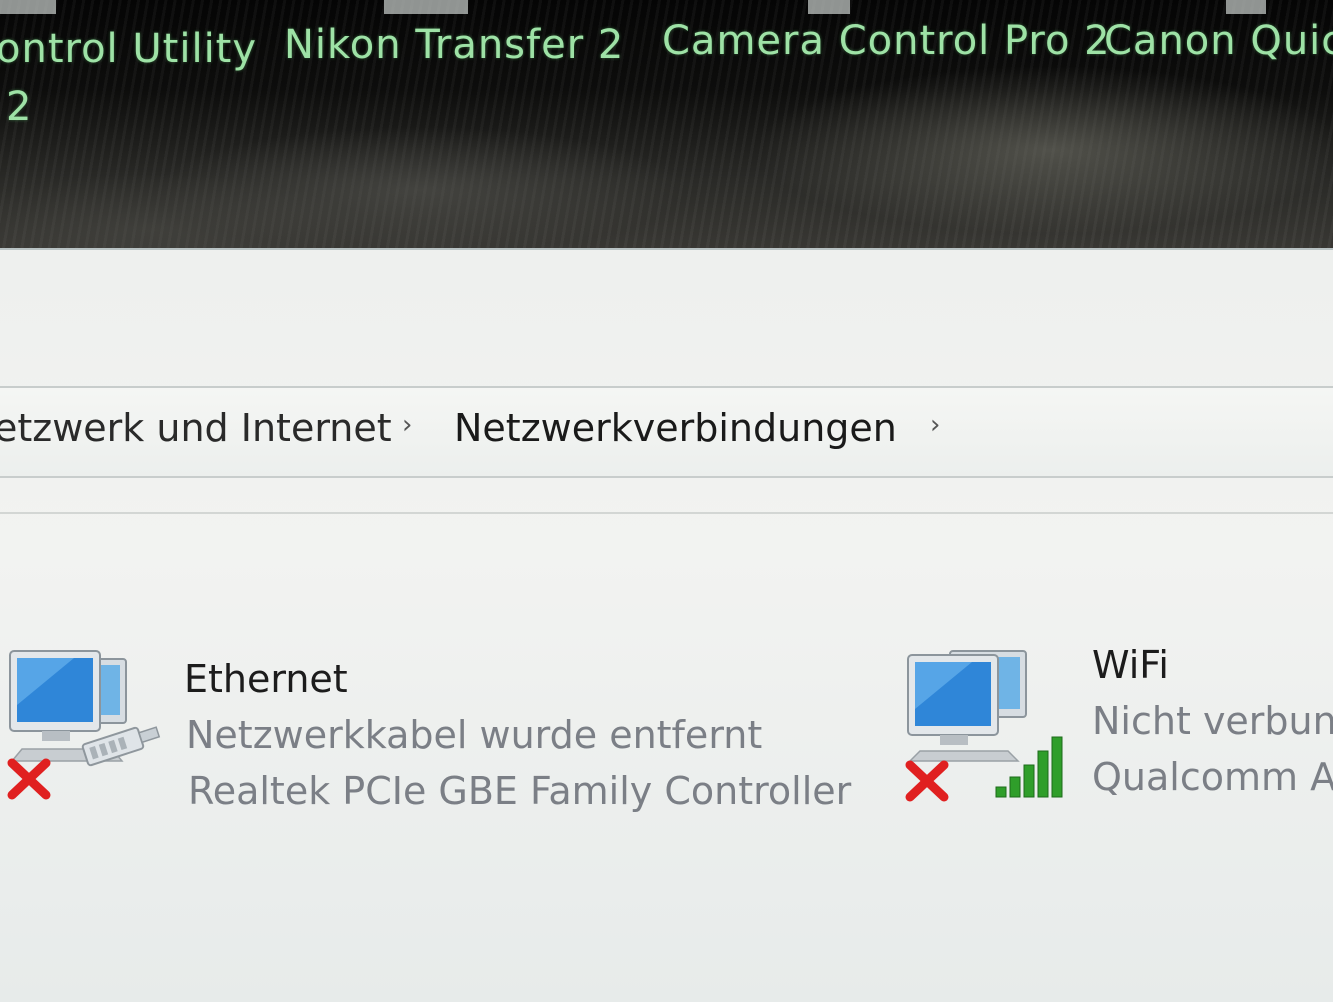  Describe the element at coordinates (129, 49) in the screenshot. I see `desktop-shortcut-label: ontrol Utility` at that location.